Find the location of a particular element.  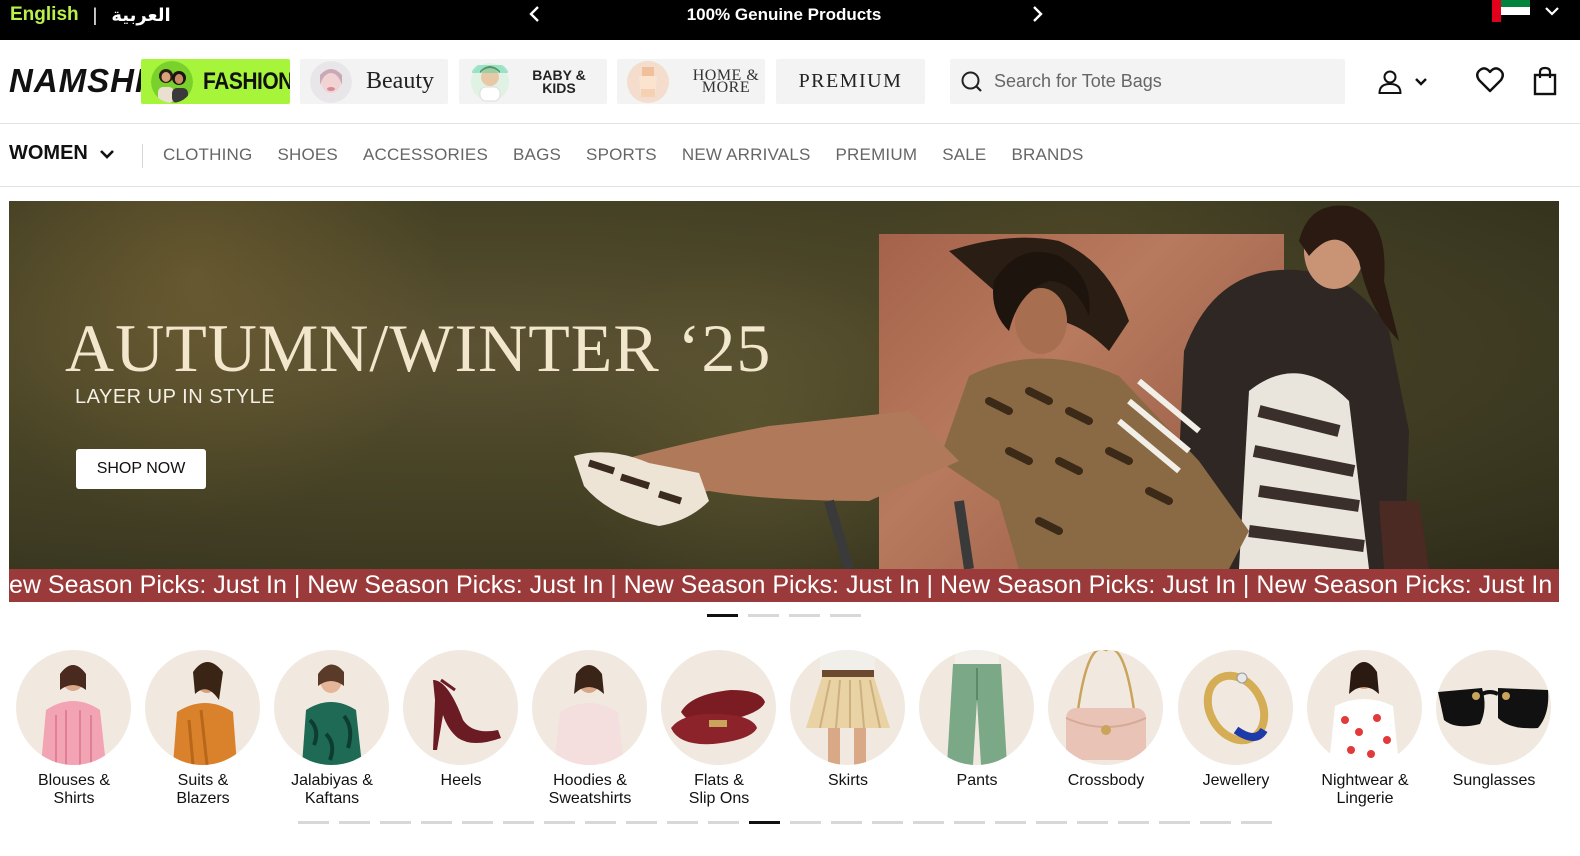

category-jalabiyas-kaftans: Jalabiyas & Kaftans is located at coordinates (332, 729).